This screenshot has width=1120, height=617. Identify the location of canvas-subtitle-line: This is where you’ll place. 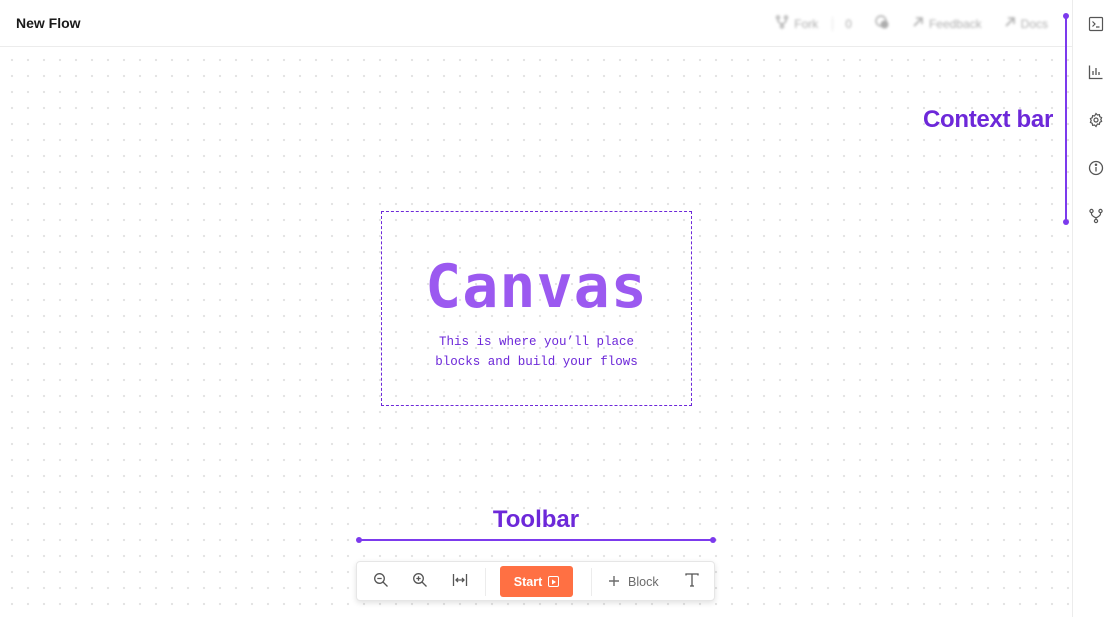
(536, 342).